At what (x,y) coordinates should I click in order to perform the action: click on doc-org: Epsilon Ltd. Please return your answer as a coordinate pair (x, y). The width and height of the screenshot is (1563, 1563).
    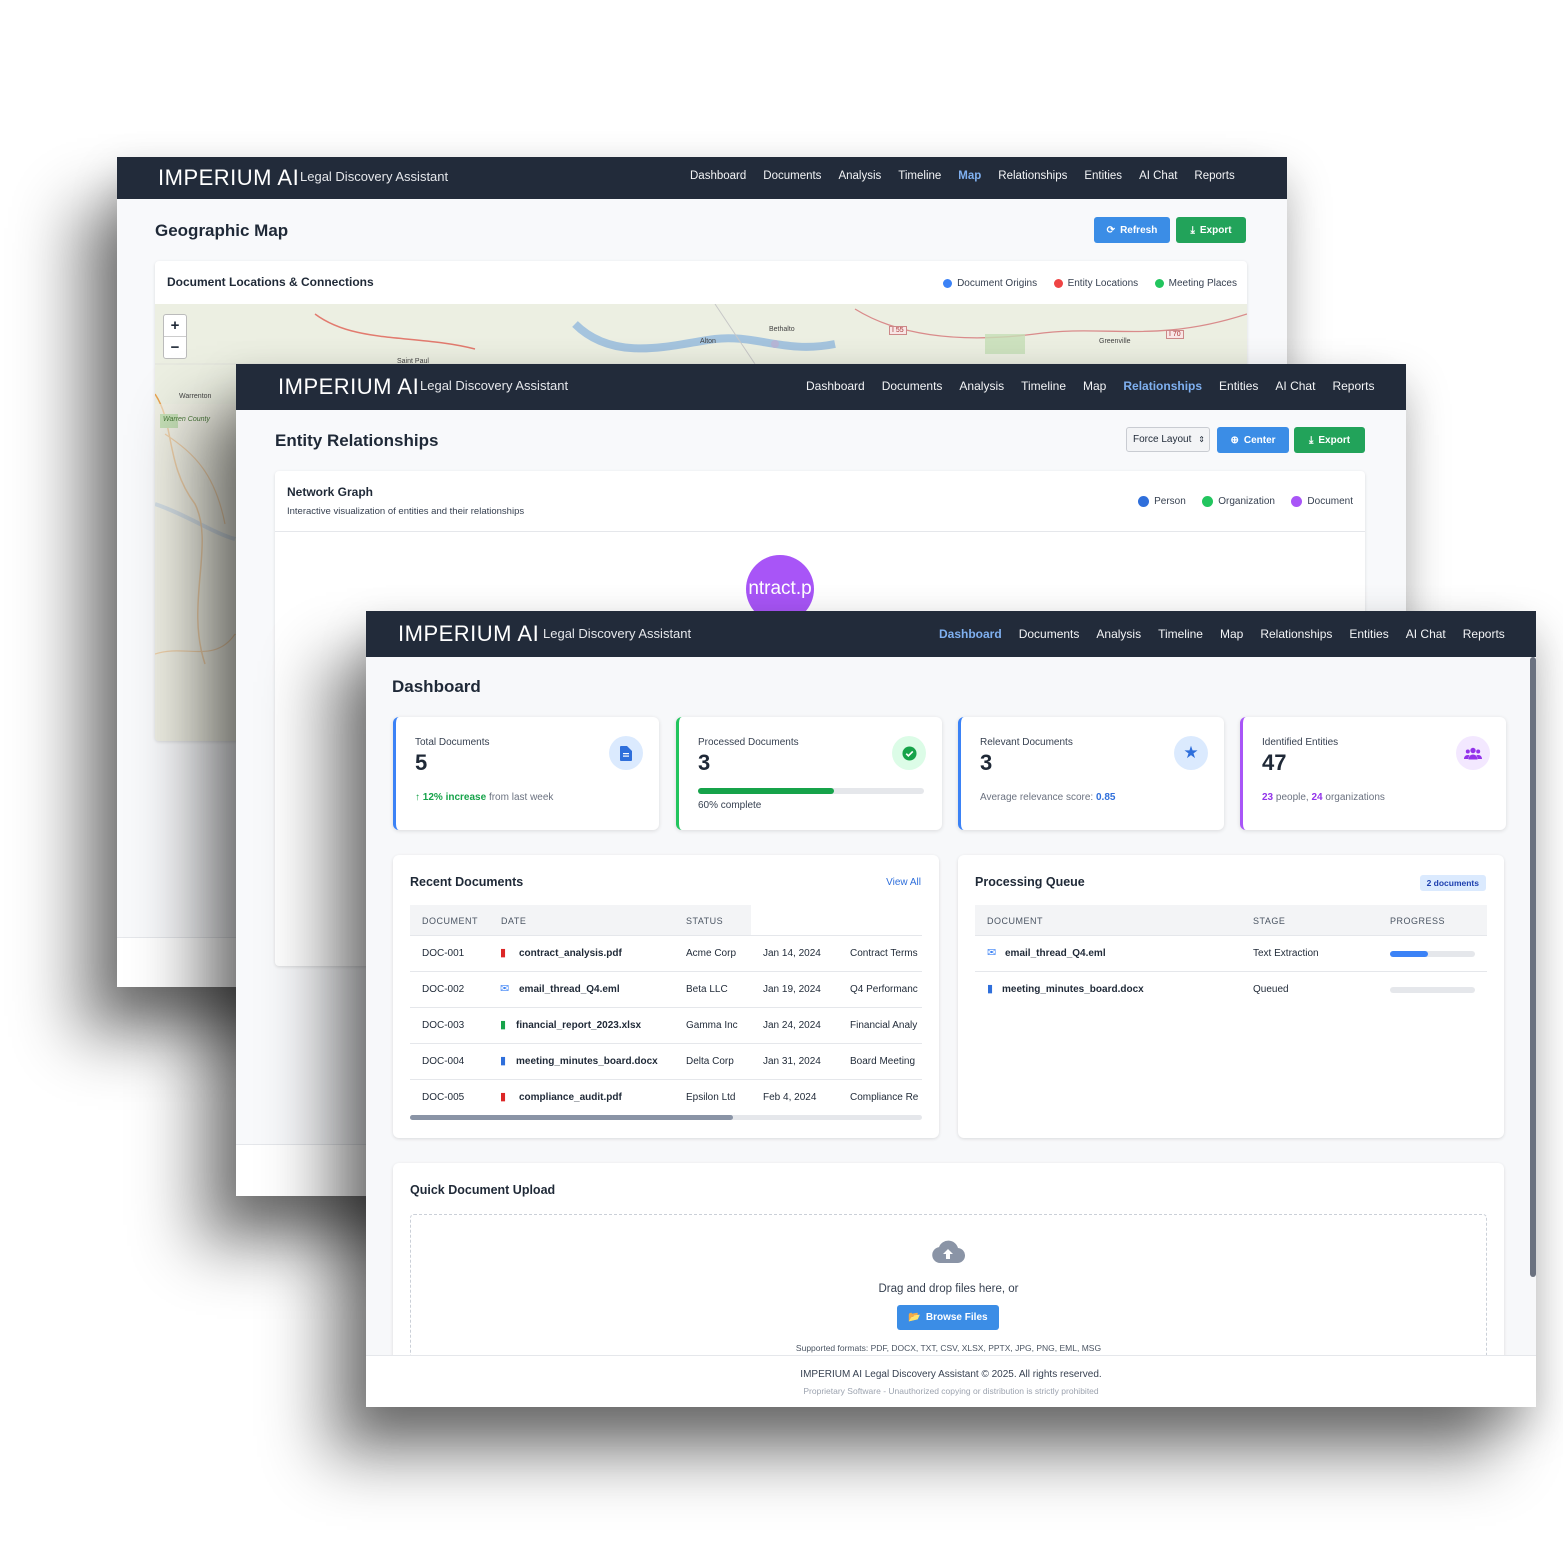
    Looking at the image, I should click on (711, 1097).